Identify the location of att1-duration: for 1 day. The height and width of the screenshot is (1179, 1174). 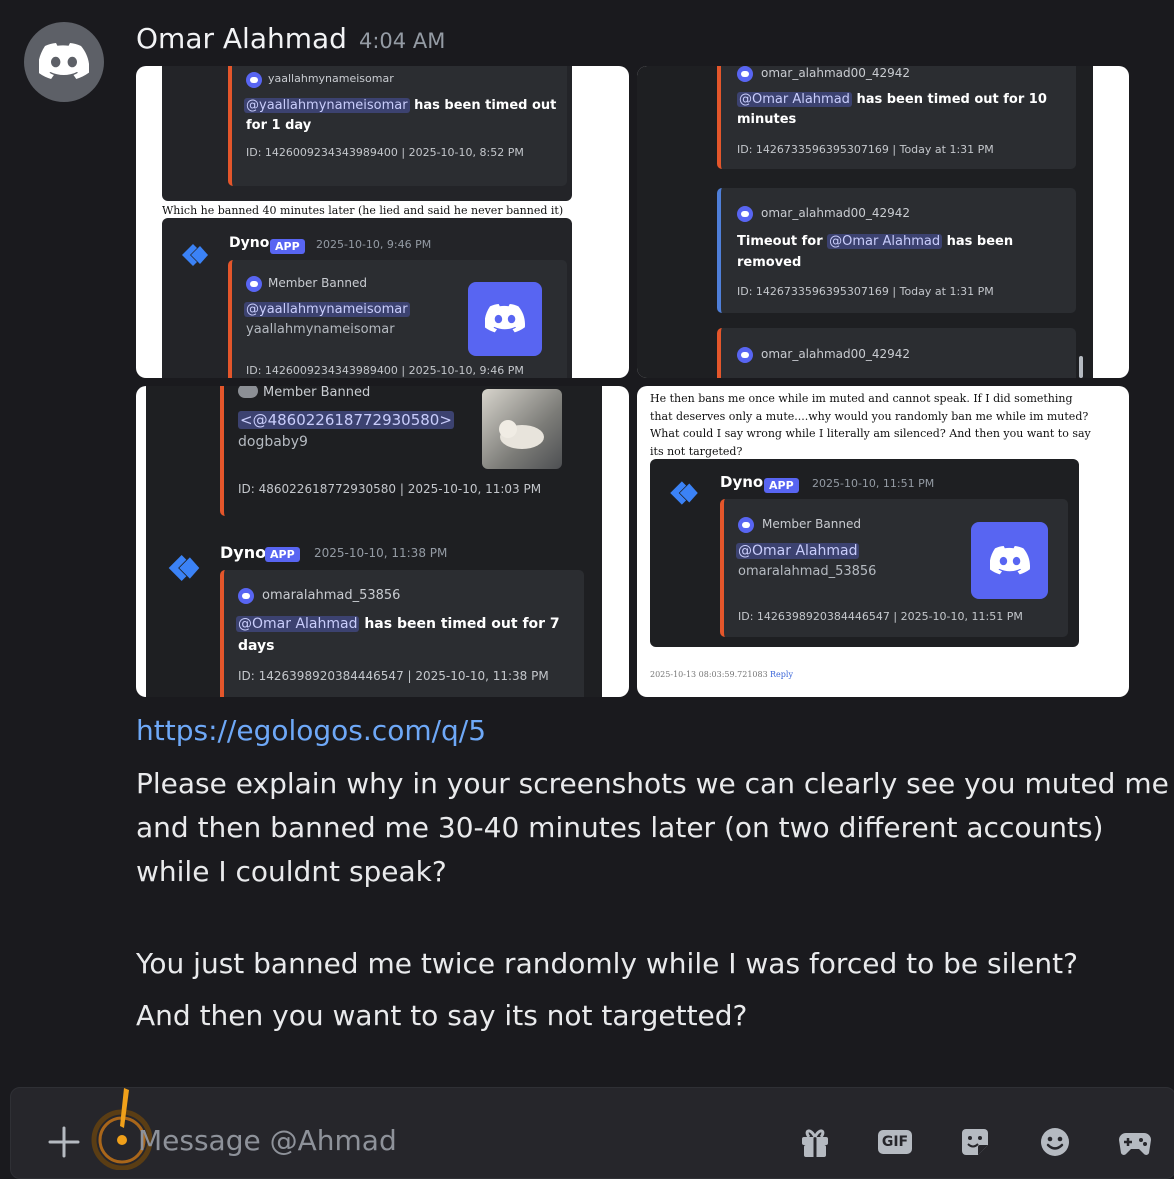
(279, 125).